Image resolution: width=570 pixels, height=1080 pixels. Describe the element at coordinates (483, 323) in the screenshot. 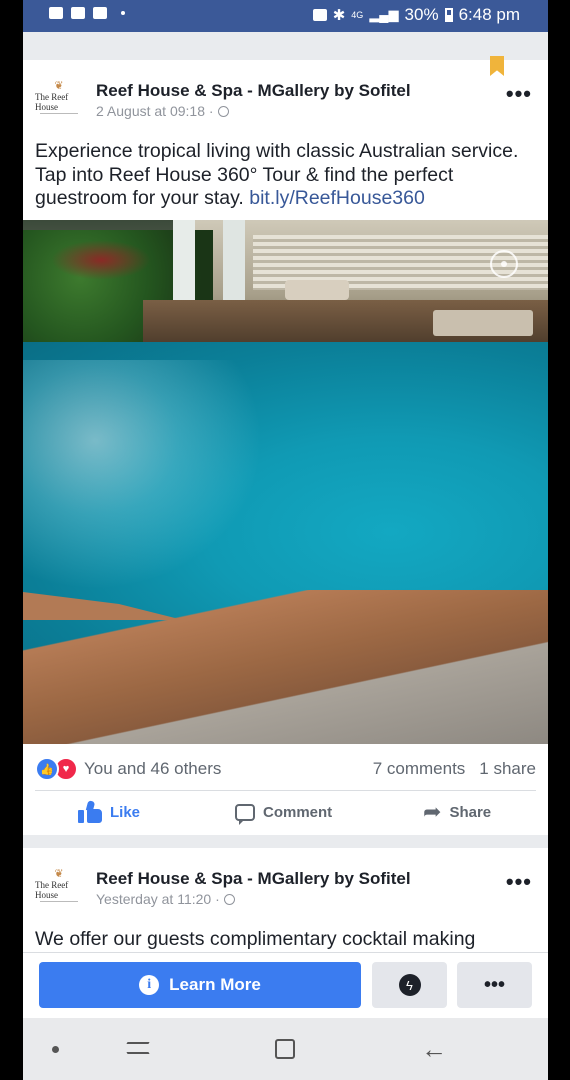

I see `photo-lounge` at that location.